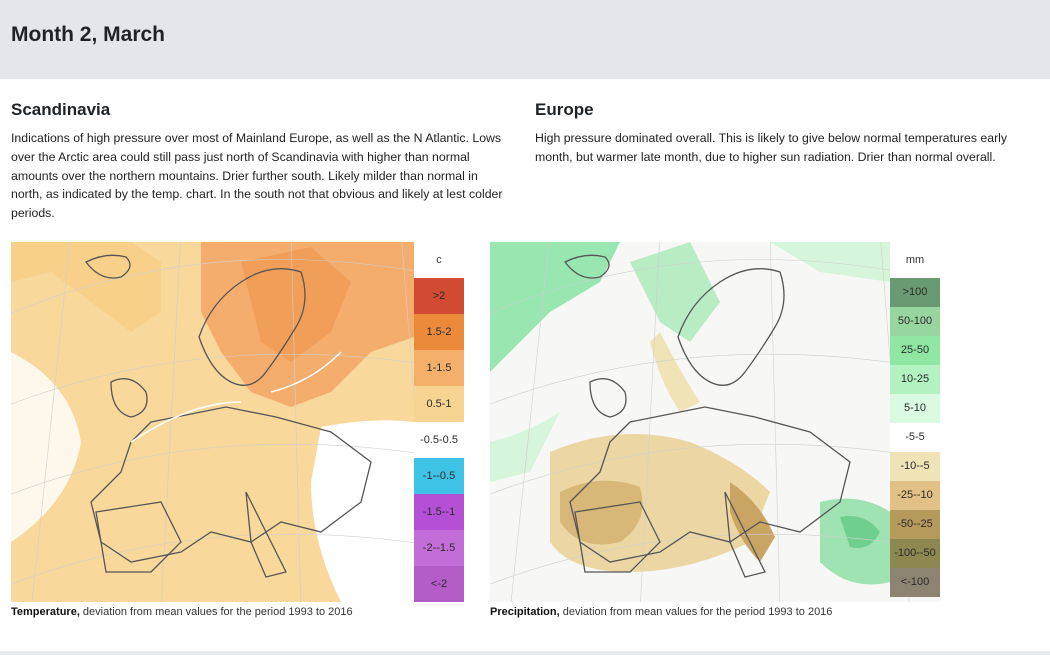  What do you see at coordinates (439, 332) in the screenshot?
I see `temperature-legend-item: 1.5-2` at bounding box center [439, 332].